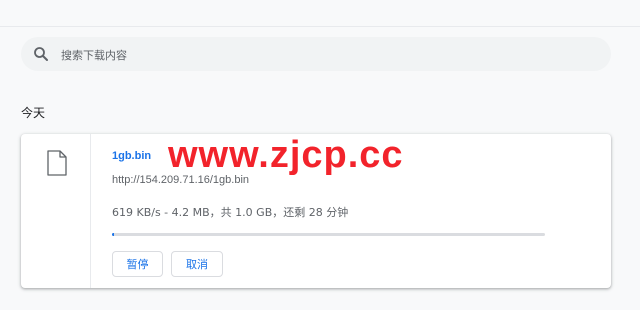 Image resolution: width=640 pixels, height=310 pixels. I want to click on card-divider, so click(90, 211).